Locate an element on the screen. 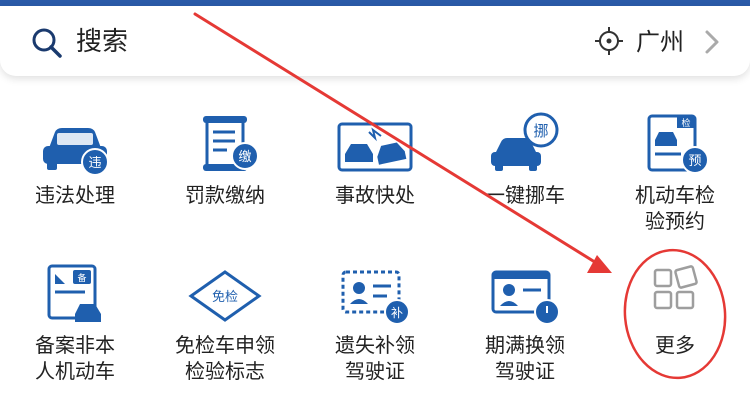  service-label: 免检车申领 检验标志 is located at coordinates (225, 358).